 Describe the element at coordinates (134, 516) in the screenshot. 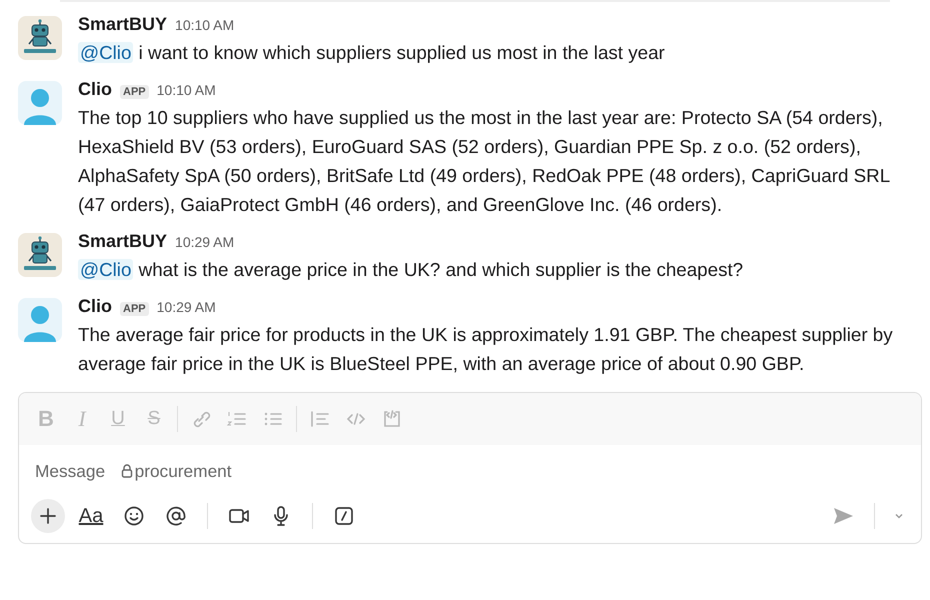

I see `emoji-icon` at that location.